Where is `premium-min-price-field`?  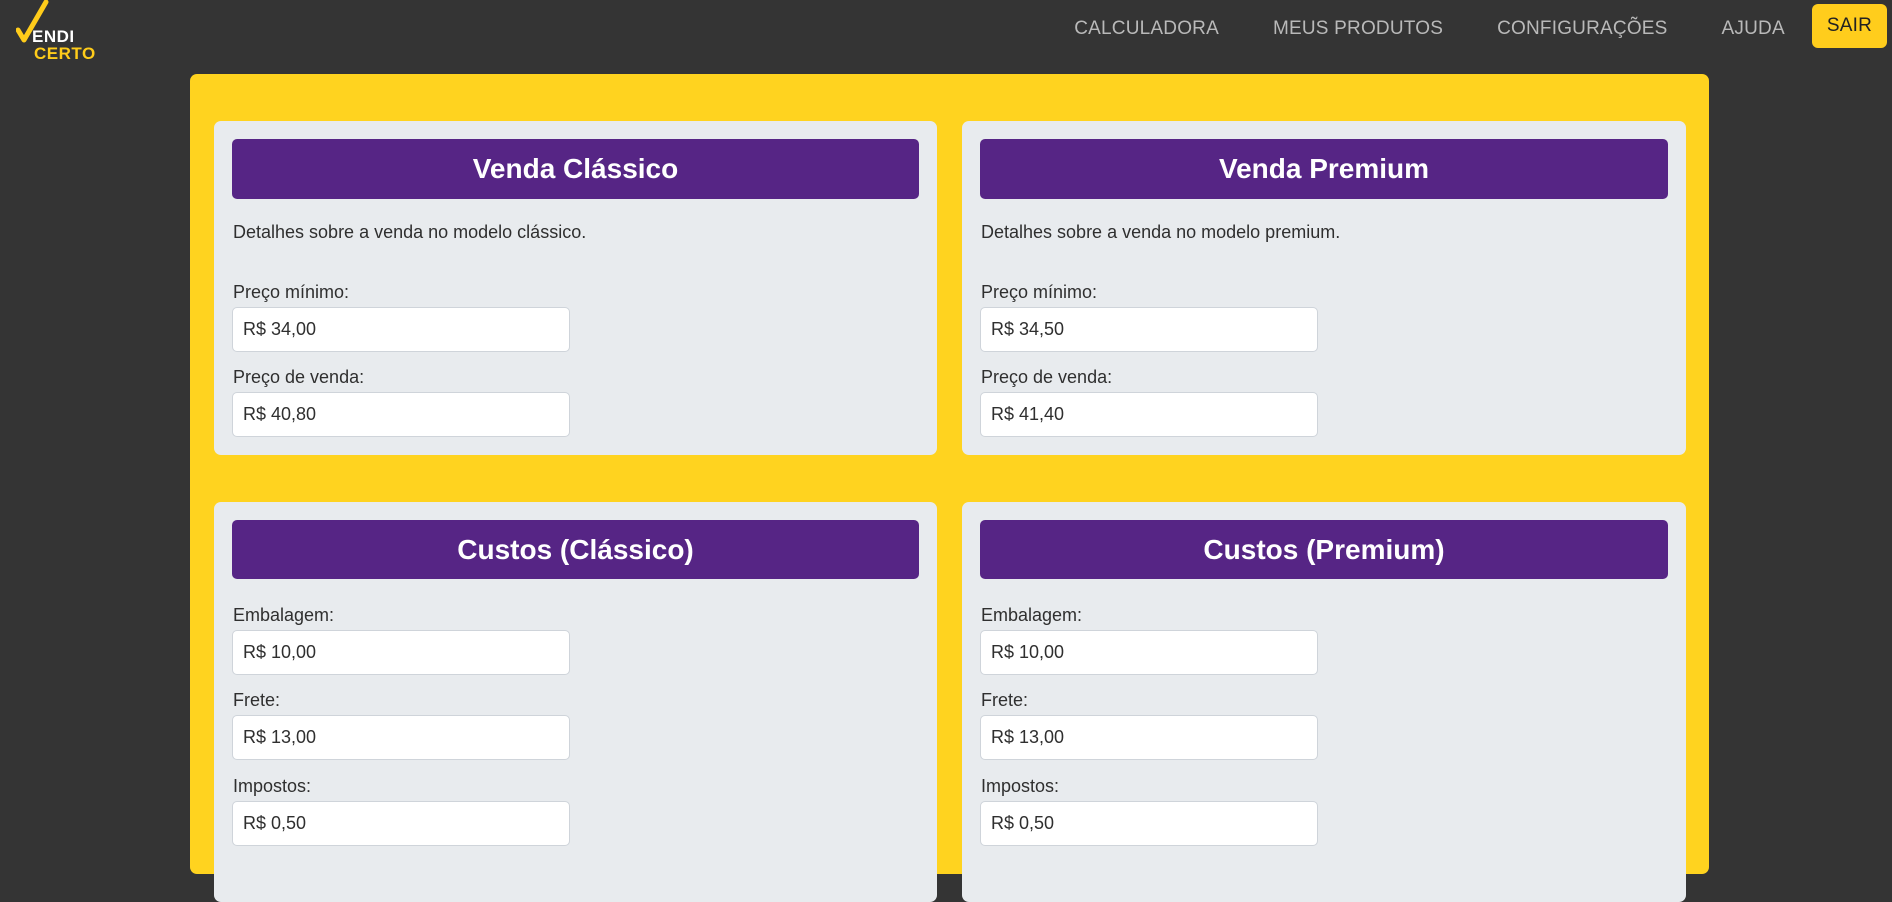 premium-min-price-field is located at coordinates (1149, 329).